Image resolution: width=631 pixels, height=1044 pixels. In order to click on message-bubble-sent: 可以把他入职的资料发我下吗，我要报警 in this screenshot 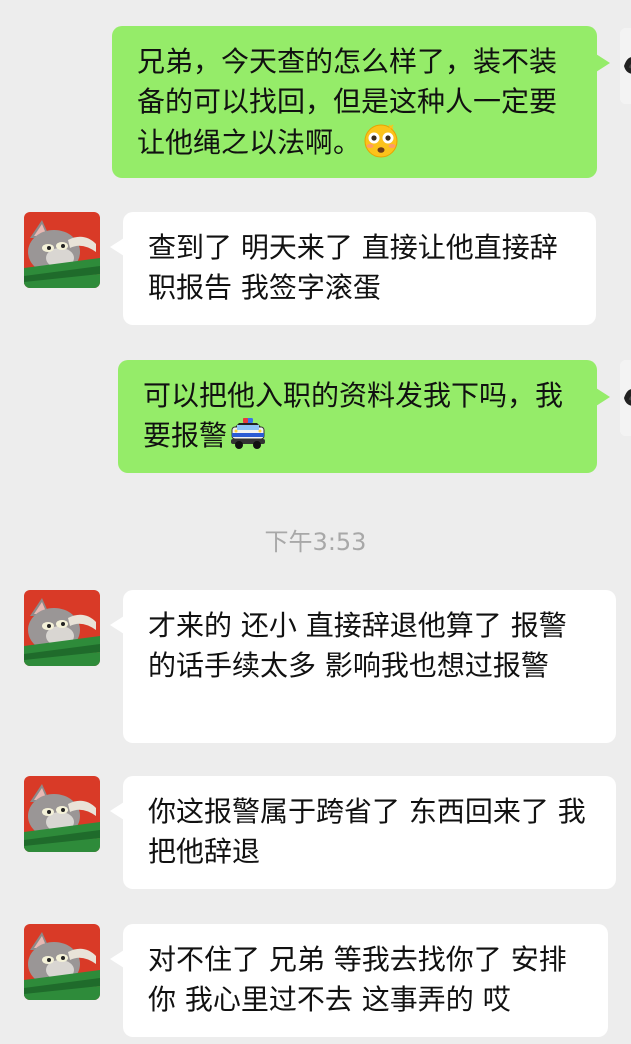, I will do `click(364, 416)`.